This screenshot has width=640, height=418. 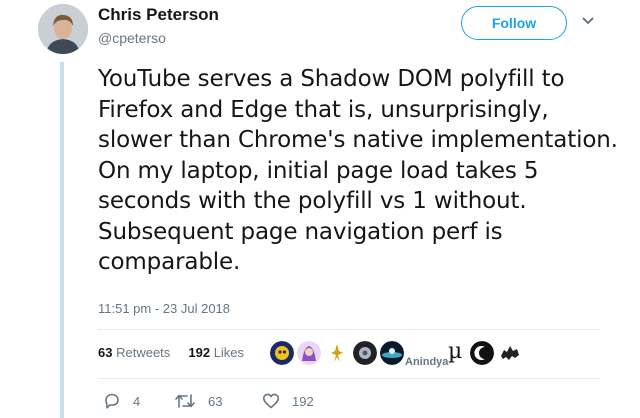 I want to click on divider-bottom, so click(x=349, y=378).